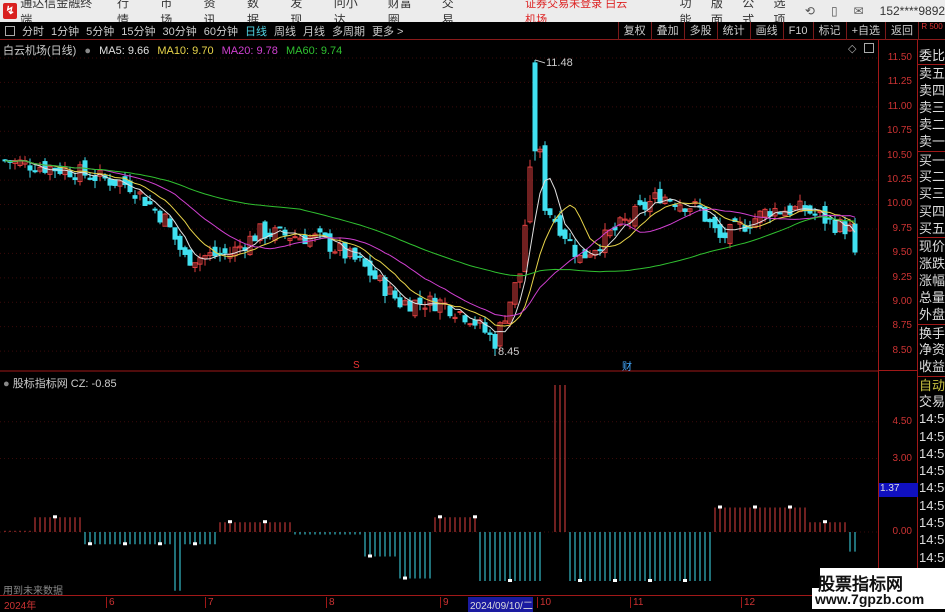 The height and width of the screenshot is (612, 945). What do you see at coordinates (314, 51) in the screenshot?
I see `ma60-label: MA60: 9.74` at bounding box center [314, 51].